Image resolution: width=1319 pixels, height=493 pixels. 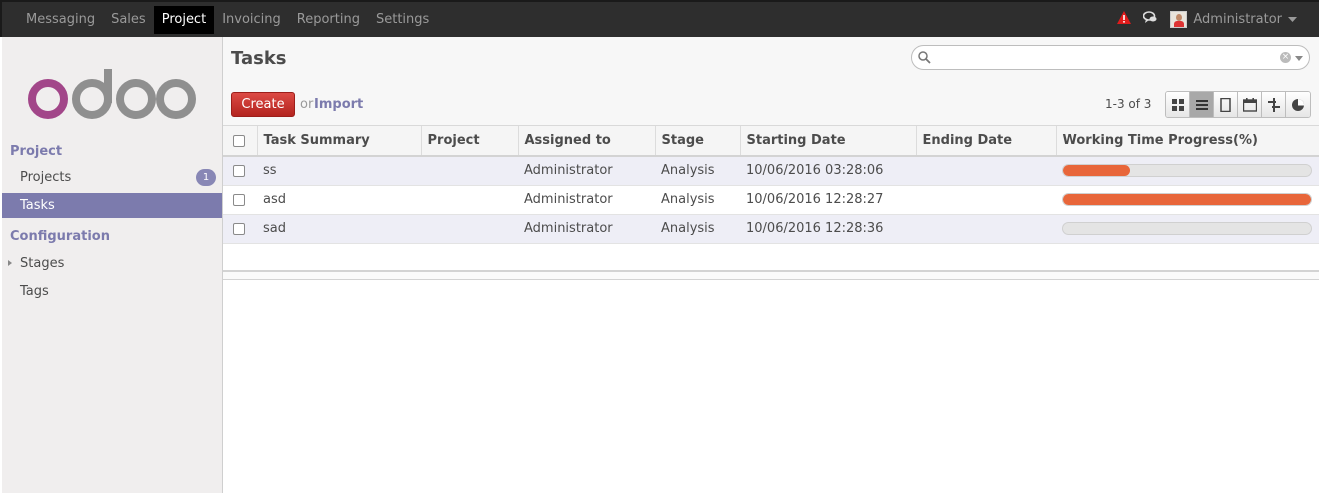 I want to click on kanban-view-button, so click(x=1178, y=104).